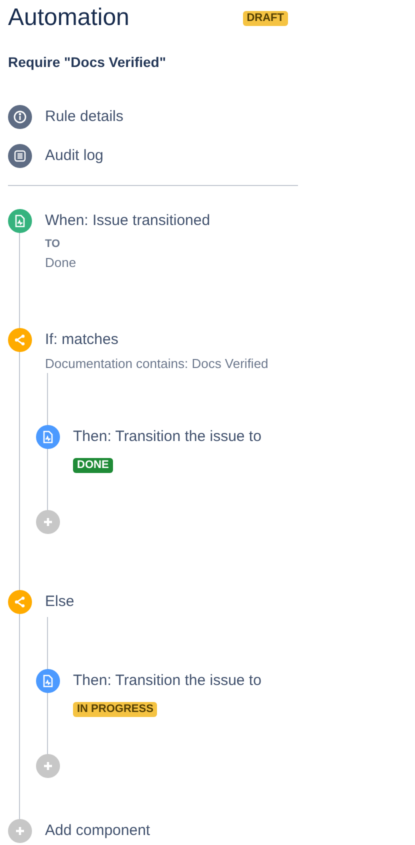 The width and height of the screenshot is (415, 845). What do you see at coordinates (84, 117) in the screenshot?
I see `menu-item: Rule details` at bounding box center [84, 117].